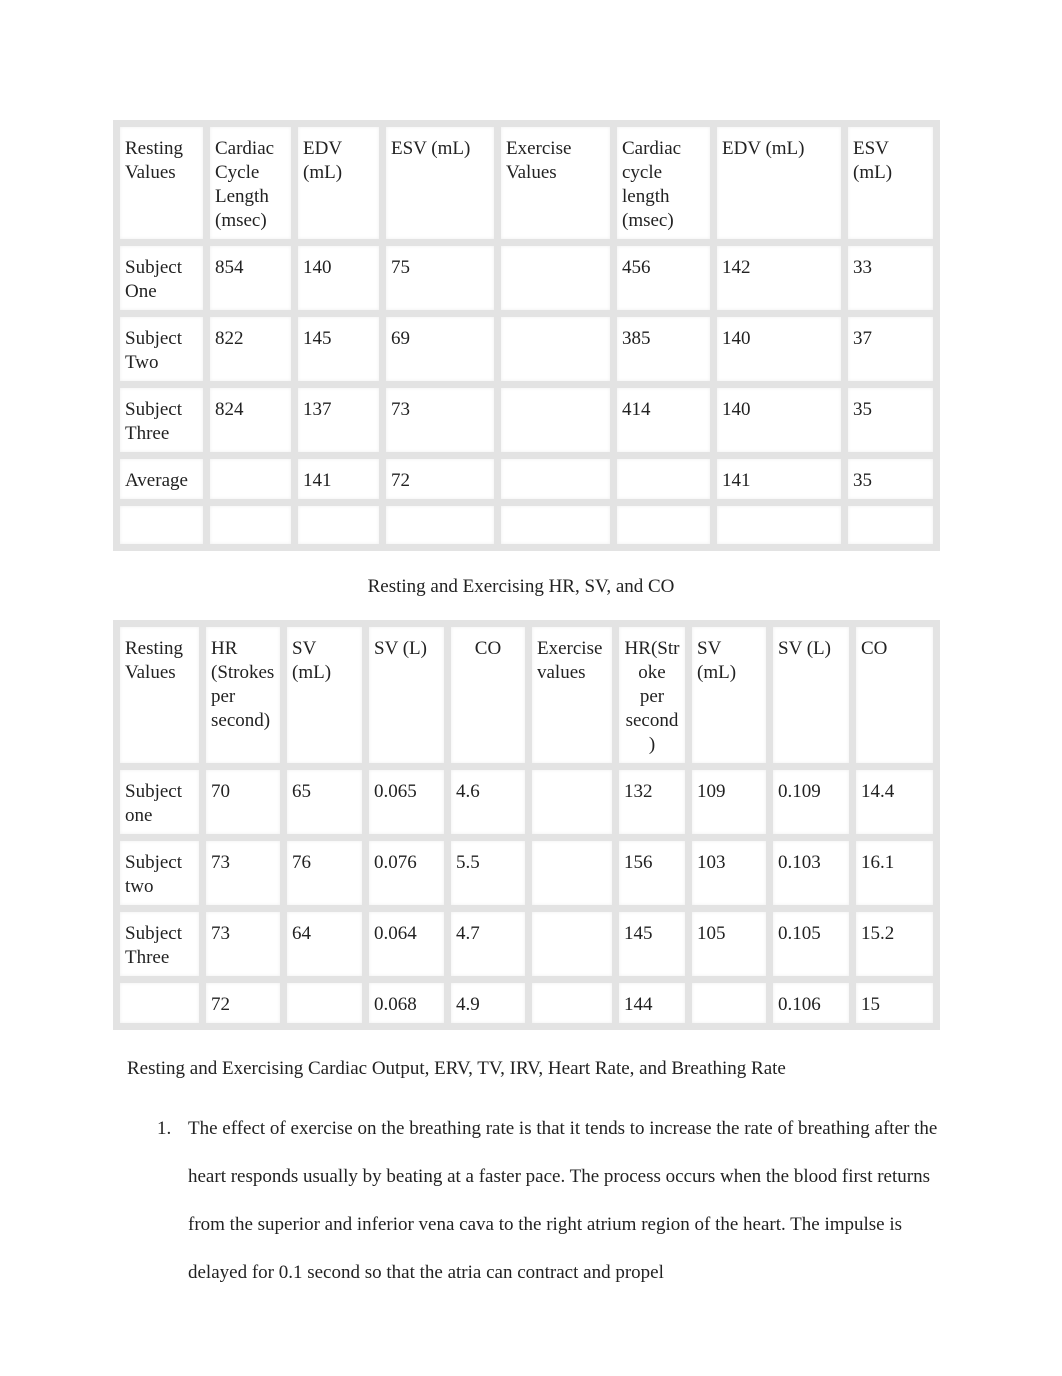 The width and height of the screenshot is (1062, 1376). I want to click on table-cell: Average, so click(161, 479).